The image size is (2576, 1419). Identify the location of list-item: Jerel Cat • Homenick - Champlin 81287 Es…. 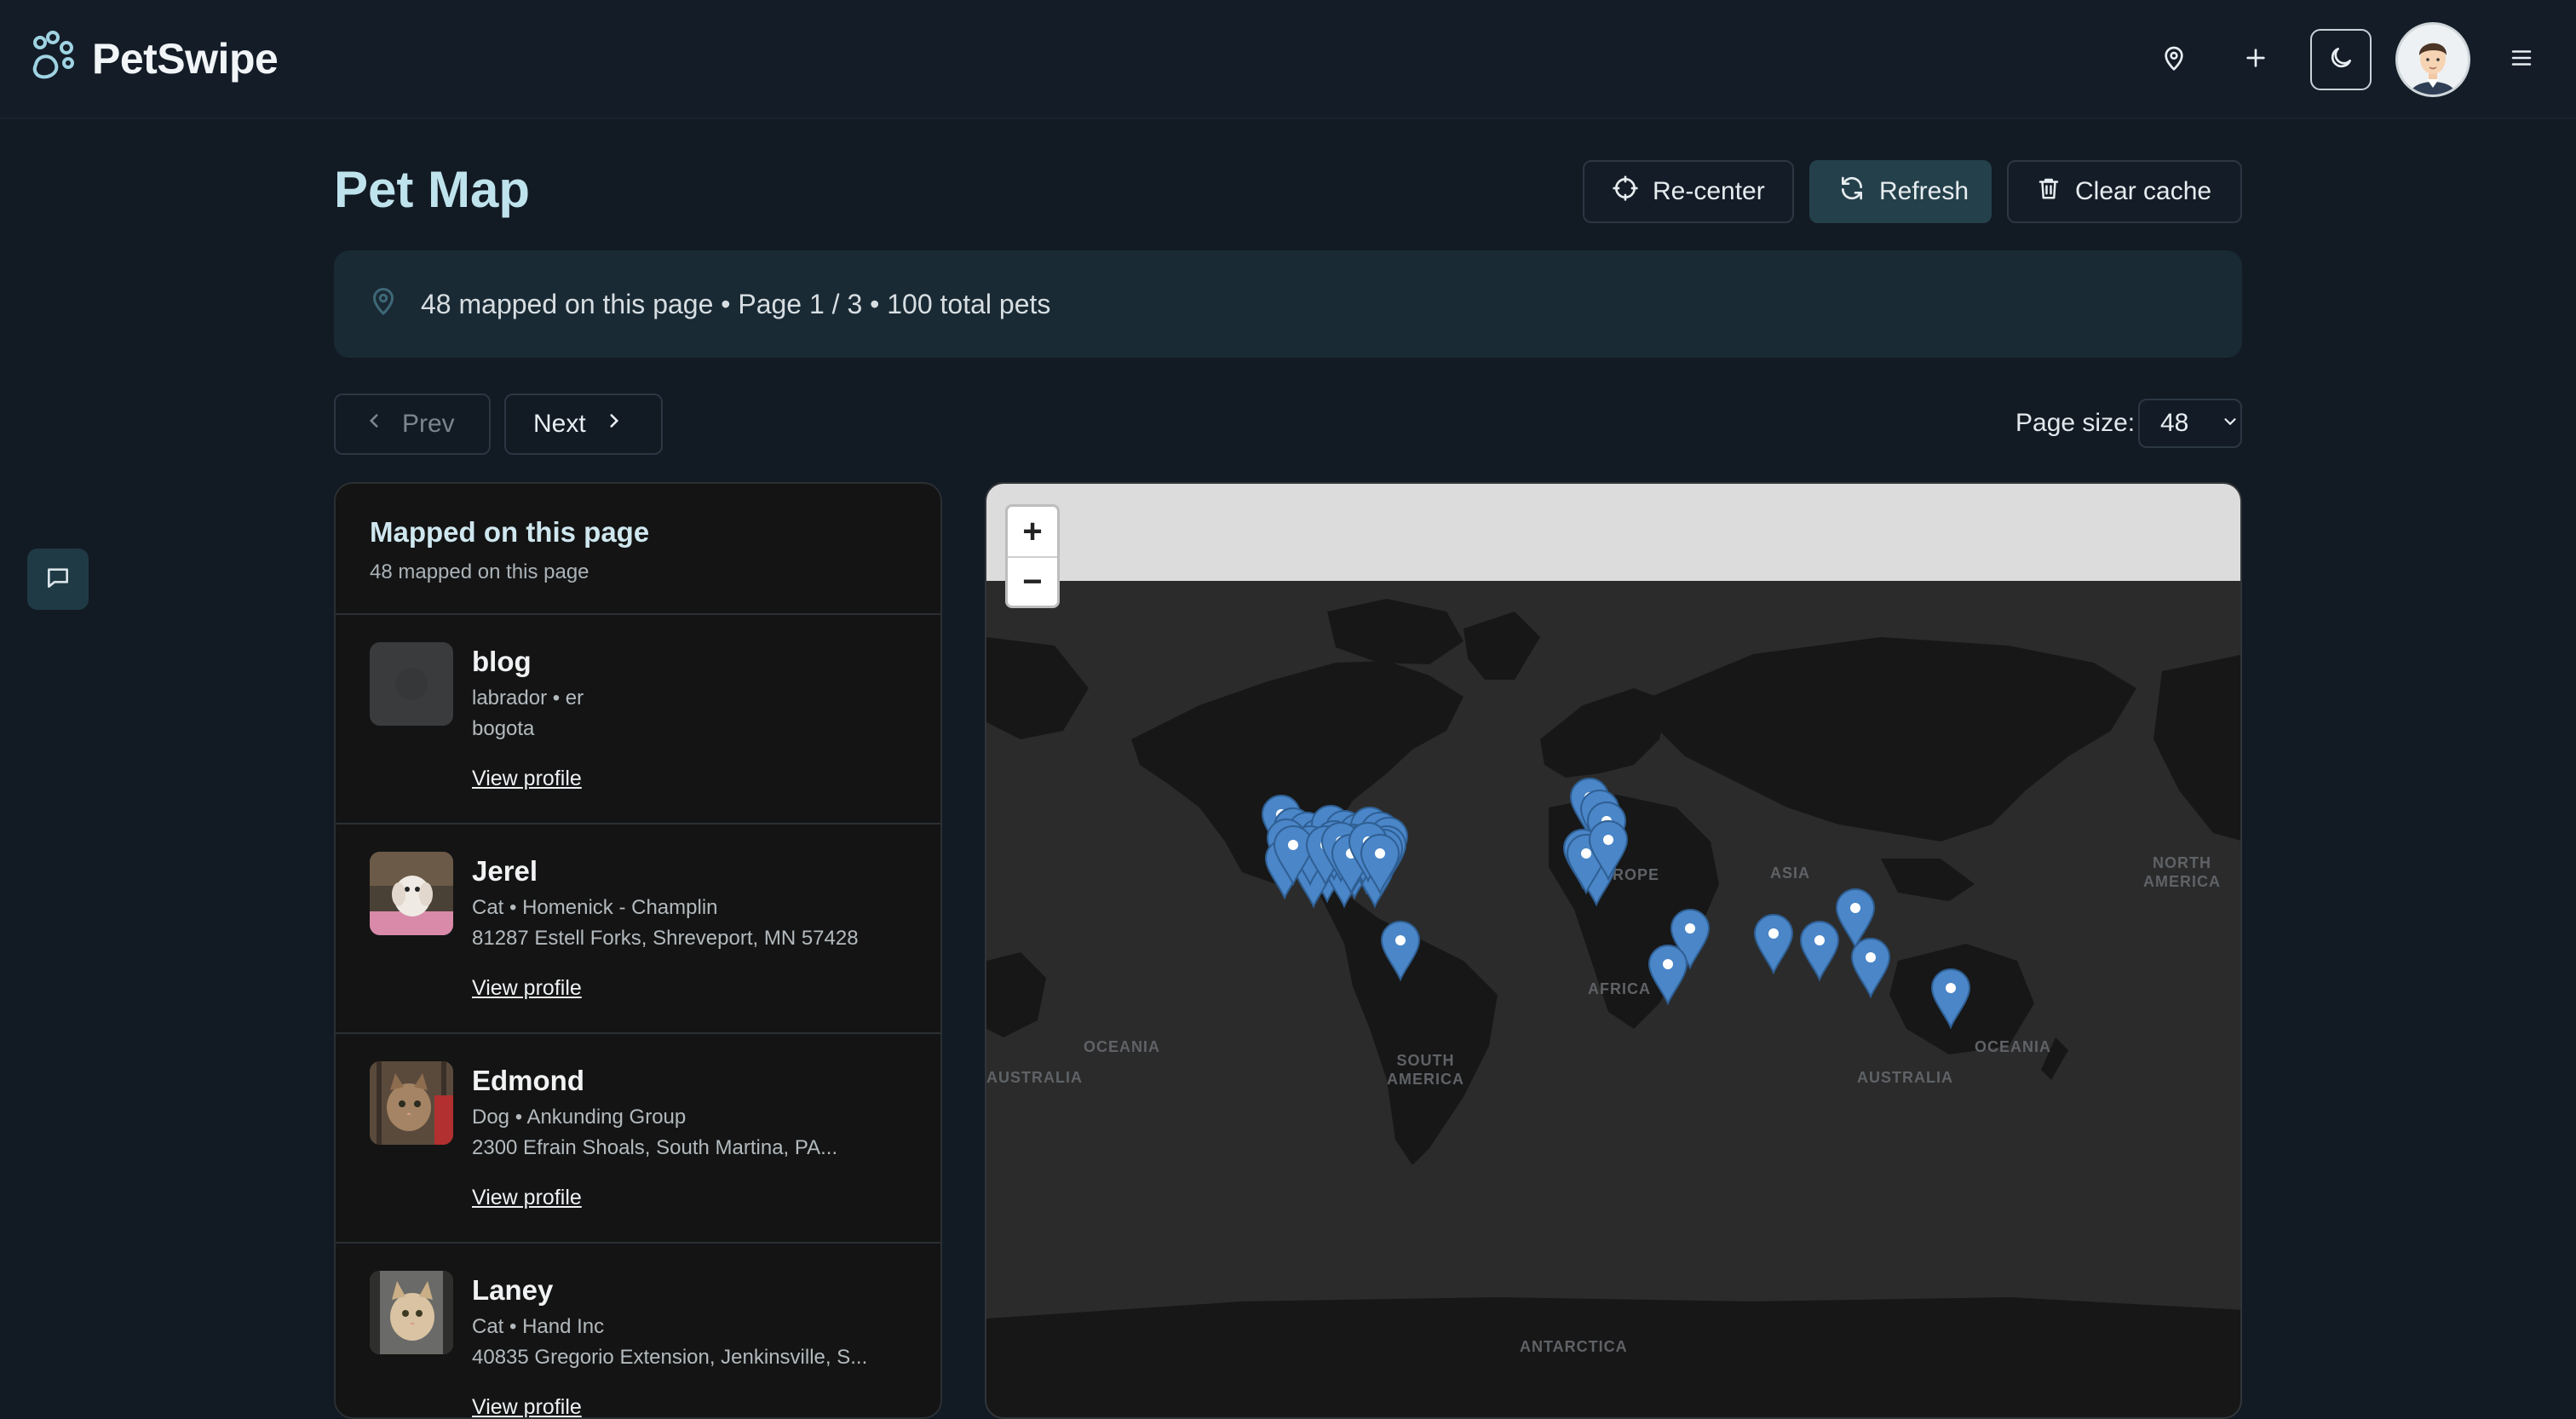
(638, 929).